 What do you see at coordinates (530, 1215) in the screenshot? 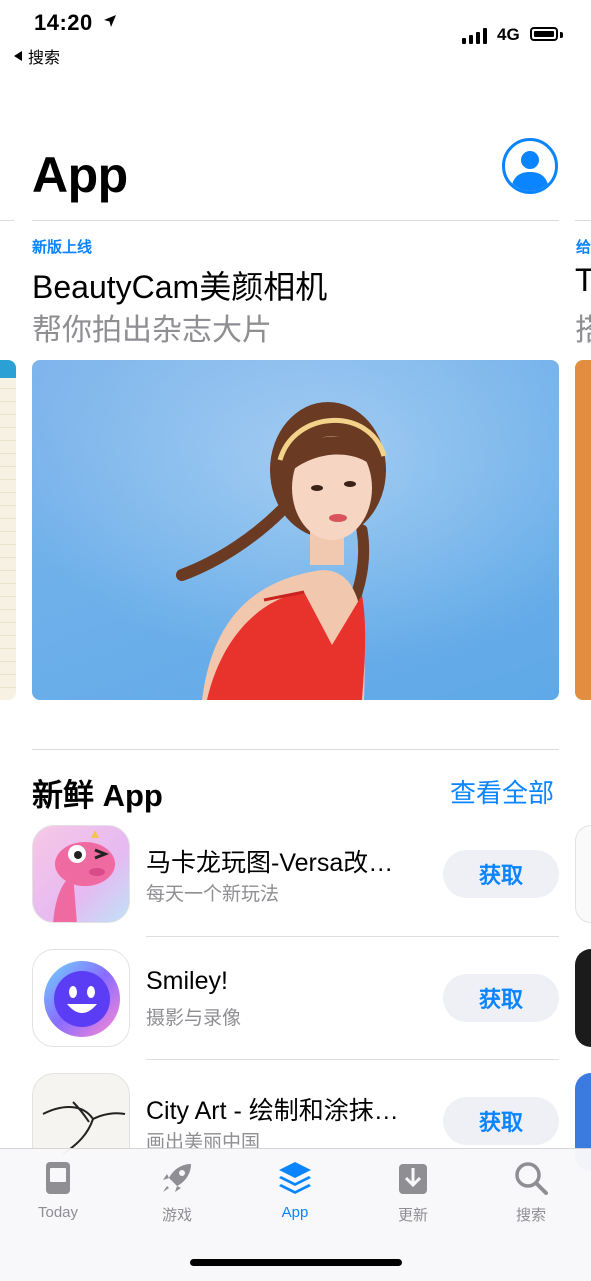
I see `tab-label: 搜索` at bounding box center [530, 1215].